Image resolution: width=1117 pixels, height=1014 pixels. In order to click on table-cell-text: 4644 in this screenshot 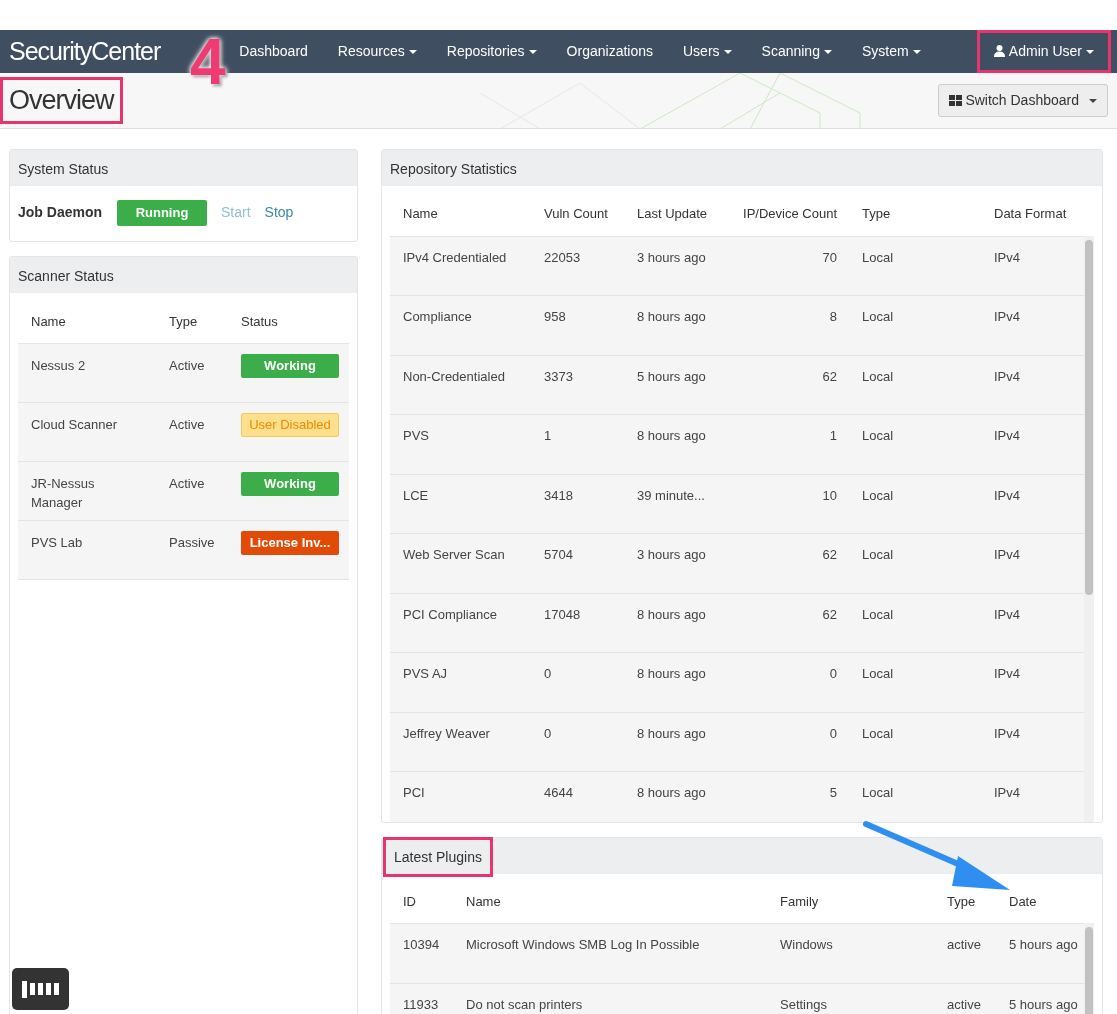, I will do `click(559, 793)`.